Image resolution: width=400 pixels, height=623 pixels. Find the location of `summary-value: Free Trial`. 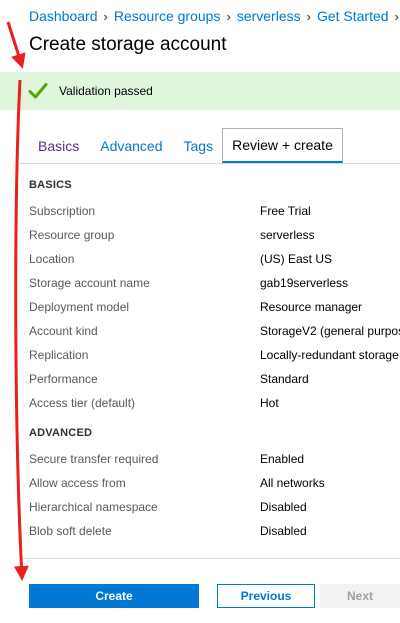

summary-value: Free Trial is located at coordinates (285, 211).